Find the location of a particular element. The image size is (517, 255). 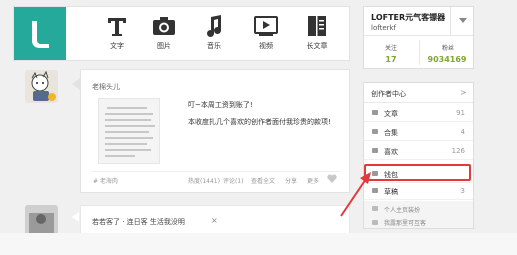

creator-item-label: 草稿 is located at coordinates (391, 192).